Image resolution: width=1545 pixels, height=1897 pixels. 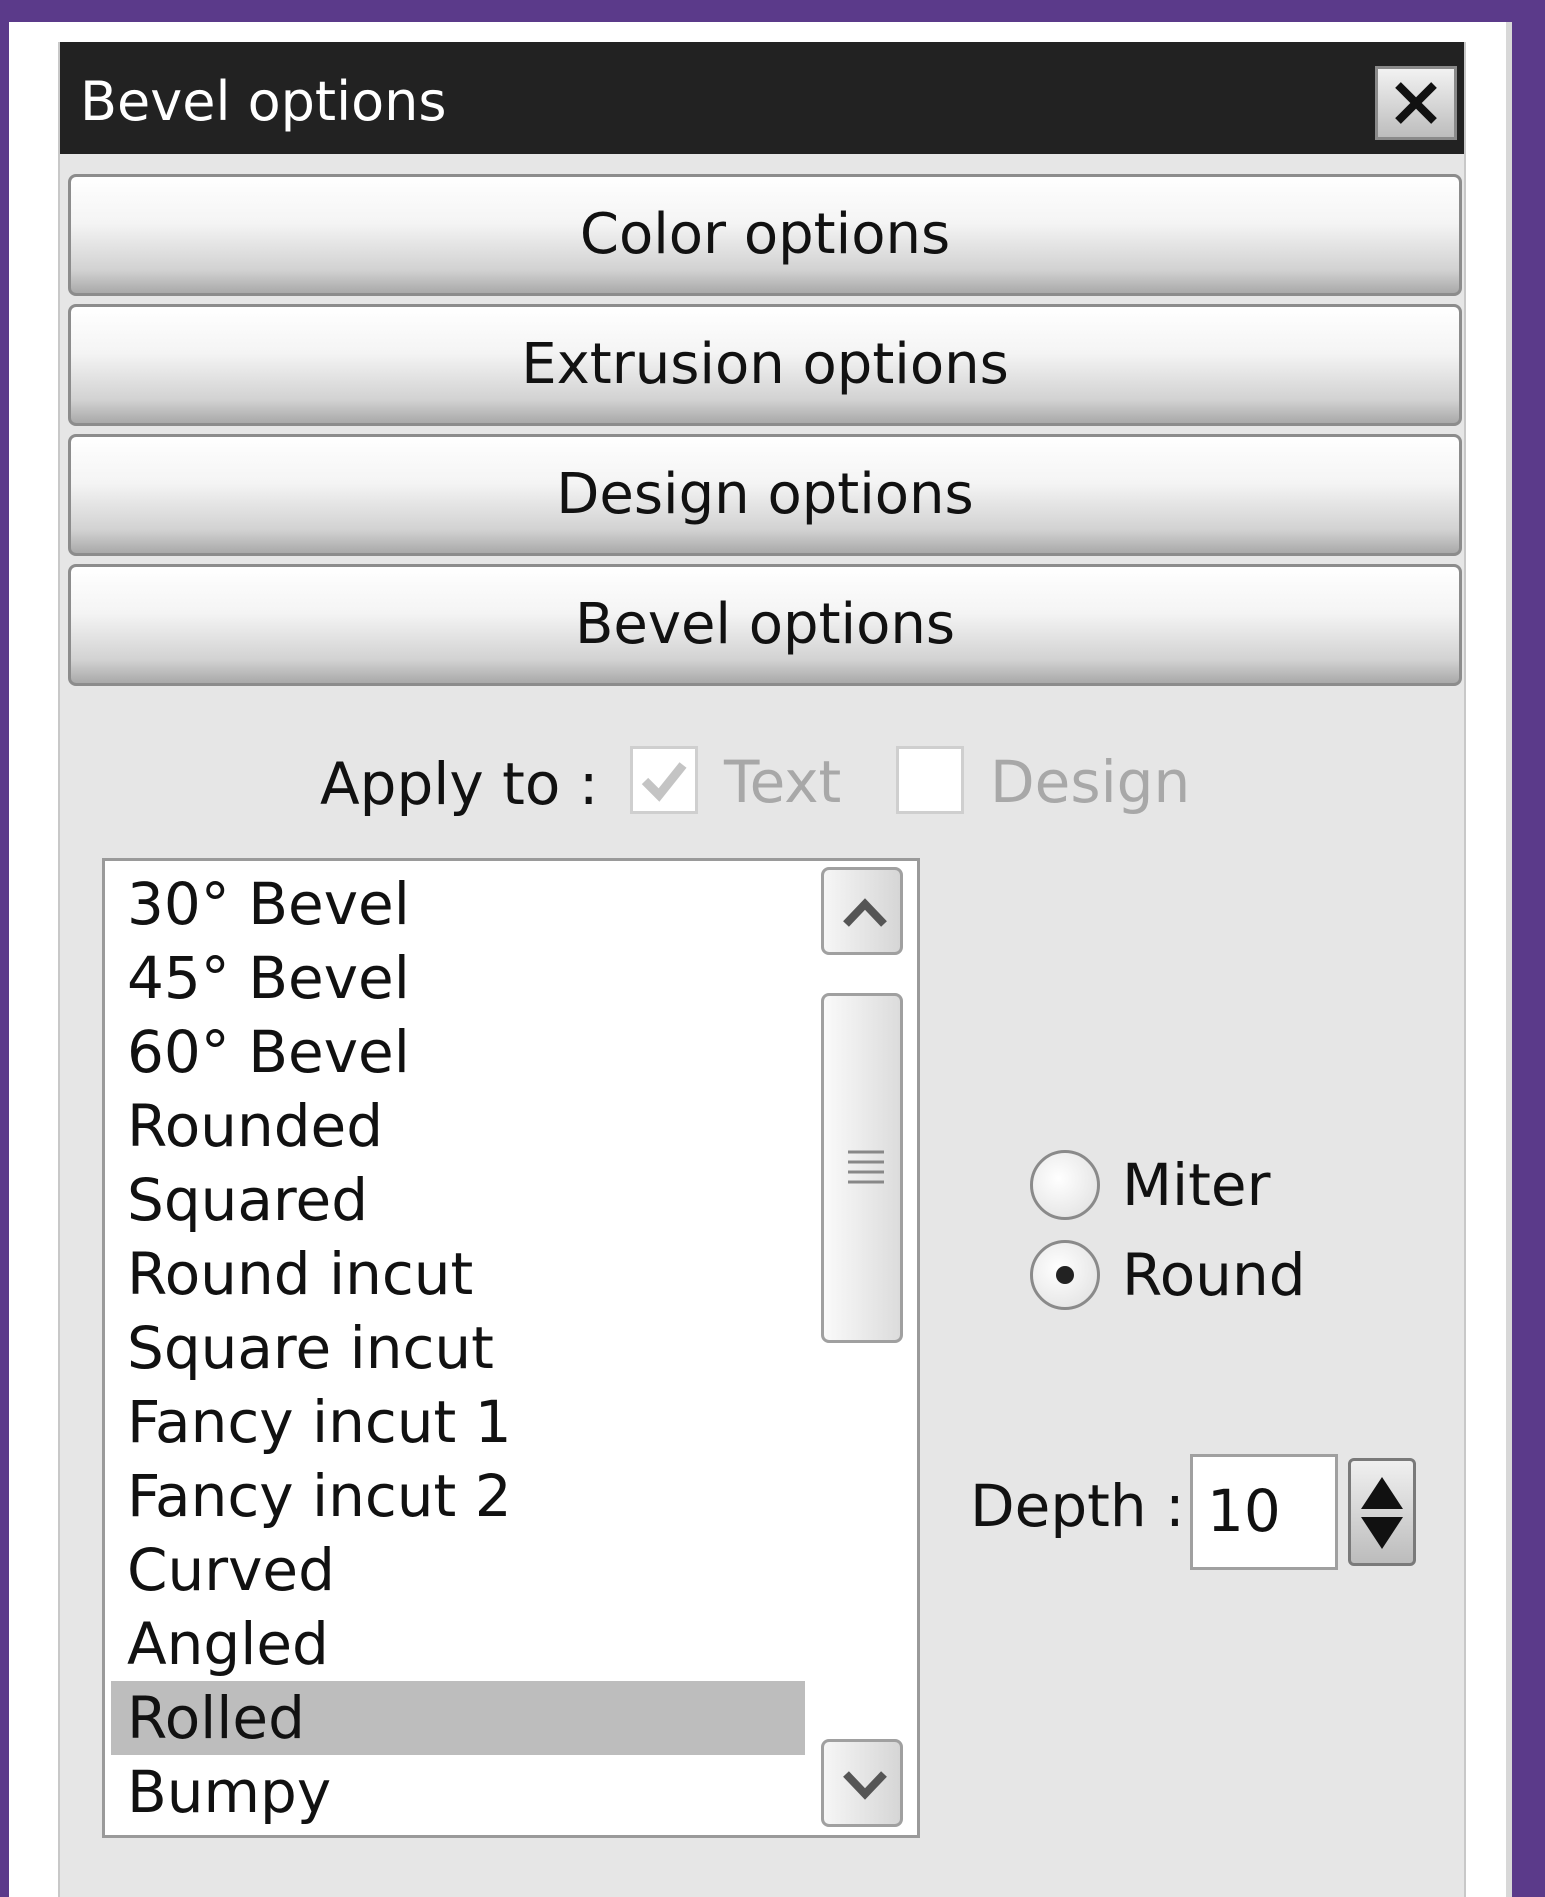 What do you see at coordinates (1214, 1275) in the screenshot?
I see `round-label: Round` at bounding box center [1214, 1275].